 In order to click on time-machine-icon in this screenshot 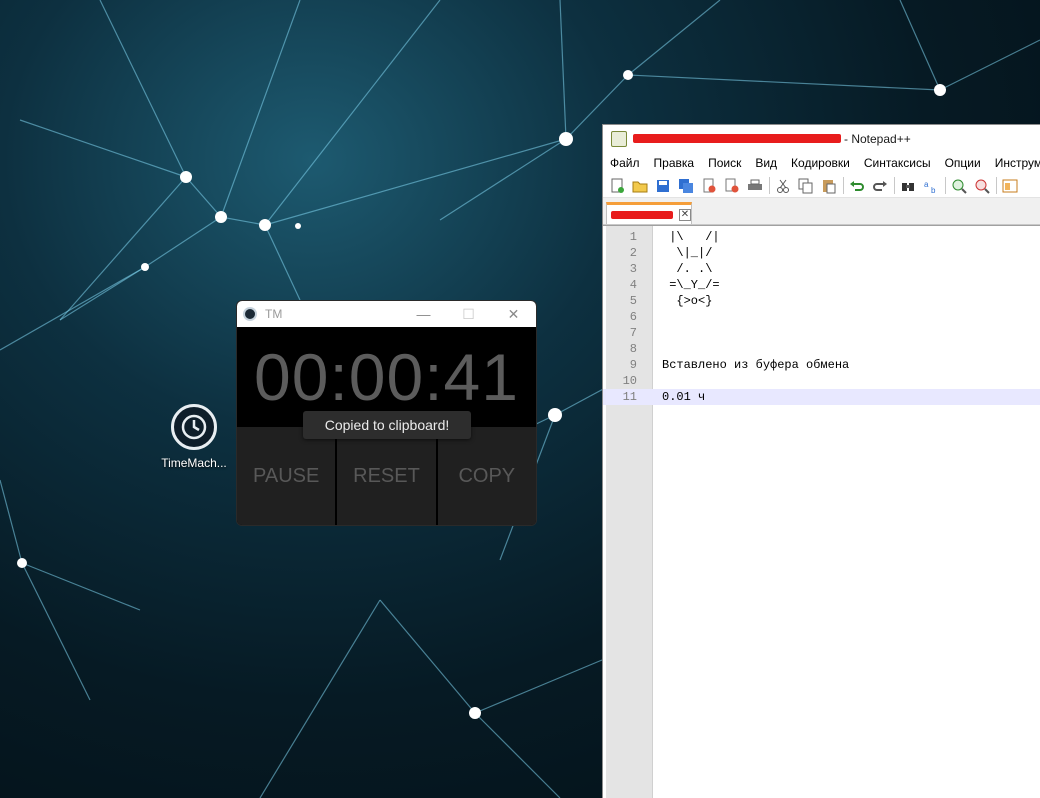, I will do `click(194, 427)`.